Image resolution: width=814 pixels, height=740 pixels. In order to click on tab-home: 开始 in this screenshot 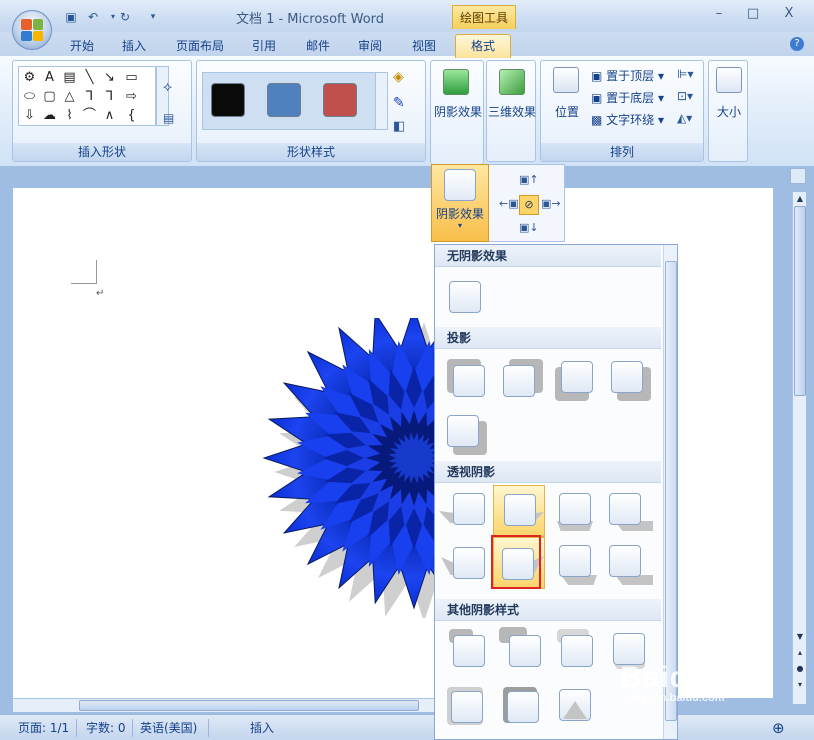, I will do `click(82, 46)`.